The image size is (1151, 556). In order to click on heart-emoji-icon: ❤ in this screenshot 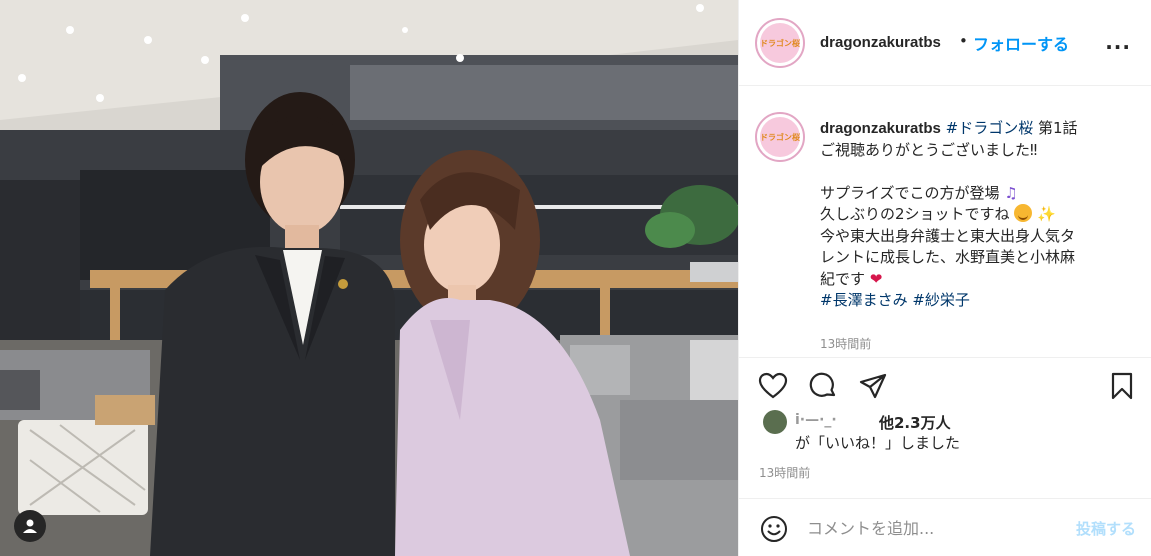, I will do `click(876, 278)`.